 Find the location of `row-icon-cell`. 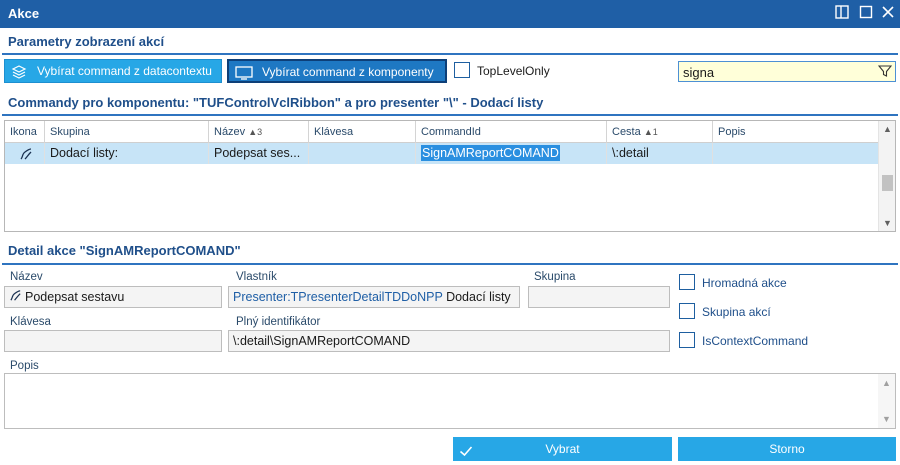

row-icon-cell is located at coordinates (25, 153).